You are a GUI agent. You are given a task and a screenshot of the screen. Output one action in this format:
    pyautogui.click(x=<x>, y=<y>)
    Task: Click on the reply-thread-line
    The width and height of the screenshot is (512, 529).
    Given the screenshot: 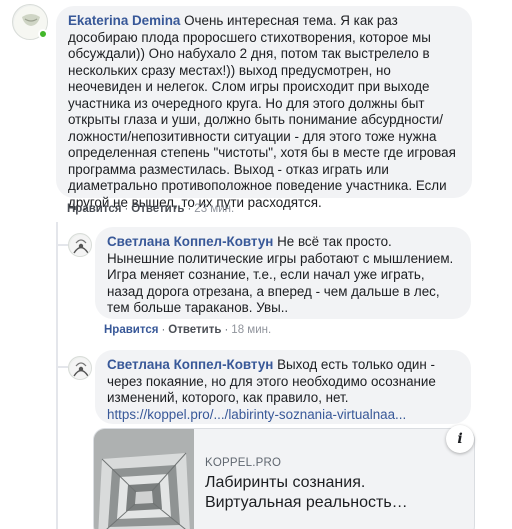 What is the action you would take?
    pyautogui.click(x=57, y=375)
    